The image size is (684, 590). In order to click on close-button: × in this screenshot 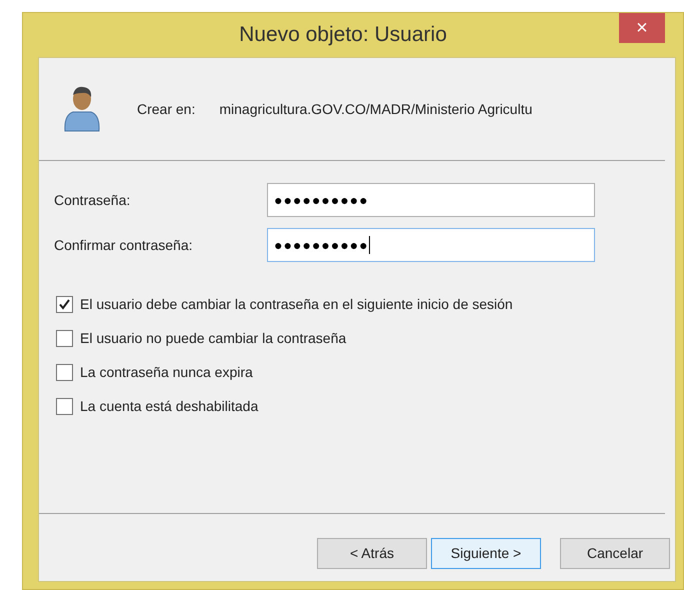, I will do `click(642, 28)`.